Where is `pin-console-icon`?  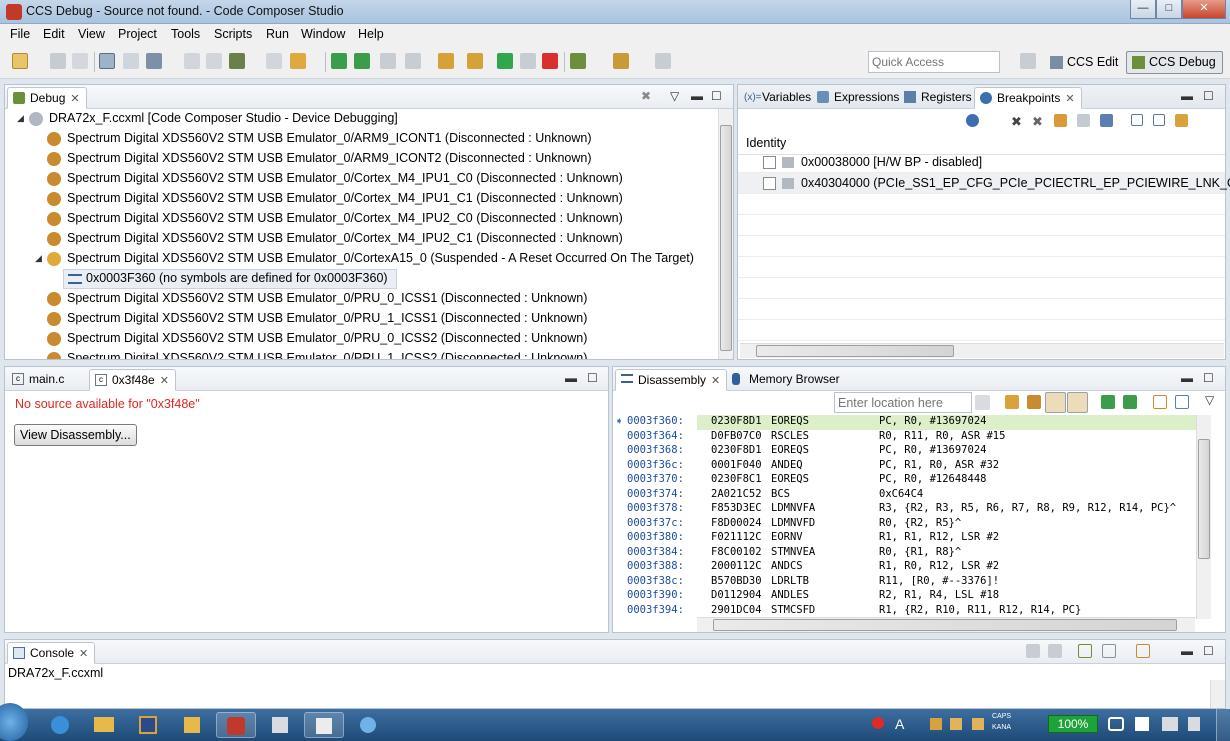 pin-console-icon is located at coordinates (1085, 651).